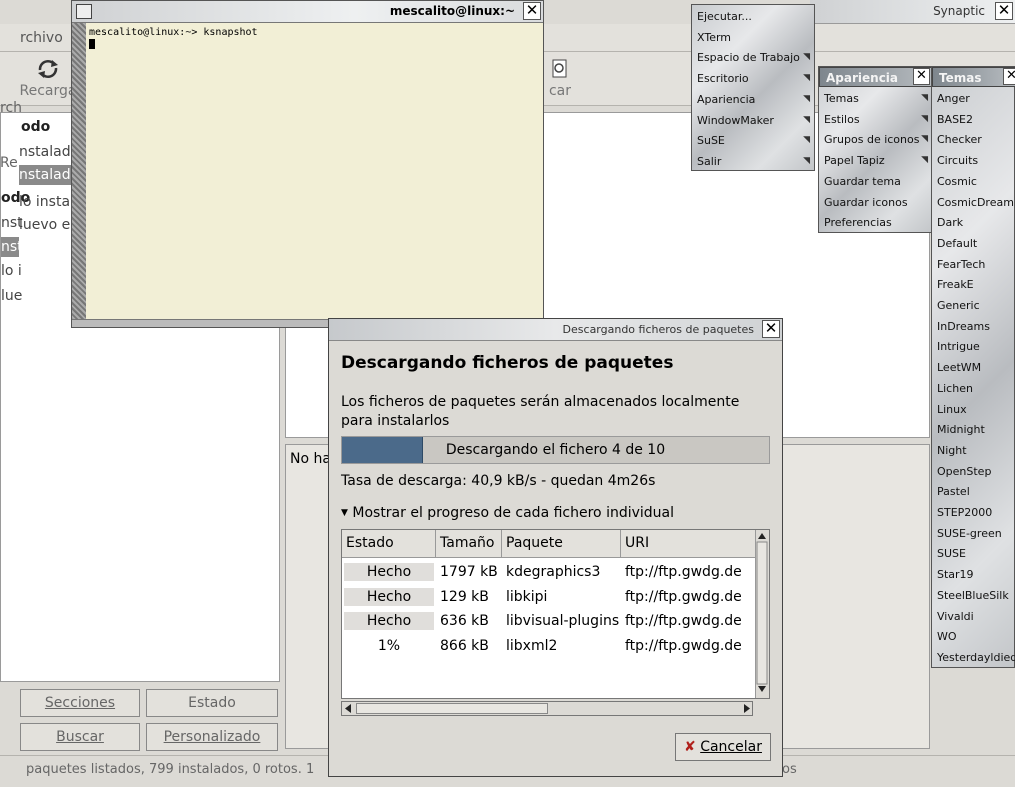 The height and width of the screenshot is (787, 1015). I want to click on temas-menu-item: Midnight, so click(973, 430).